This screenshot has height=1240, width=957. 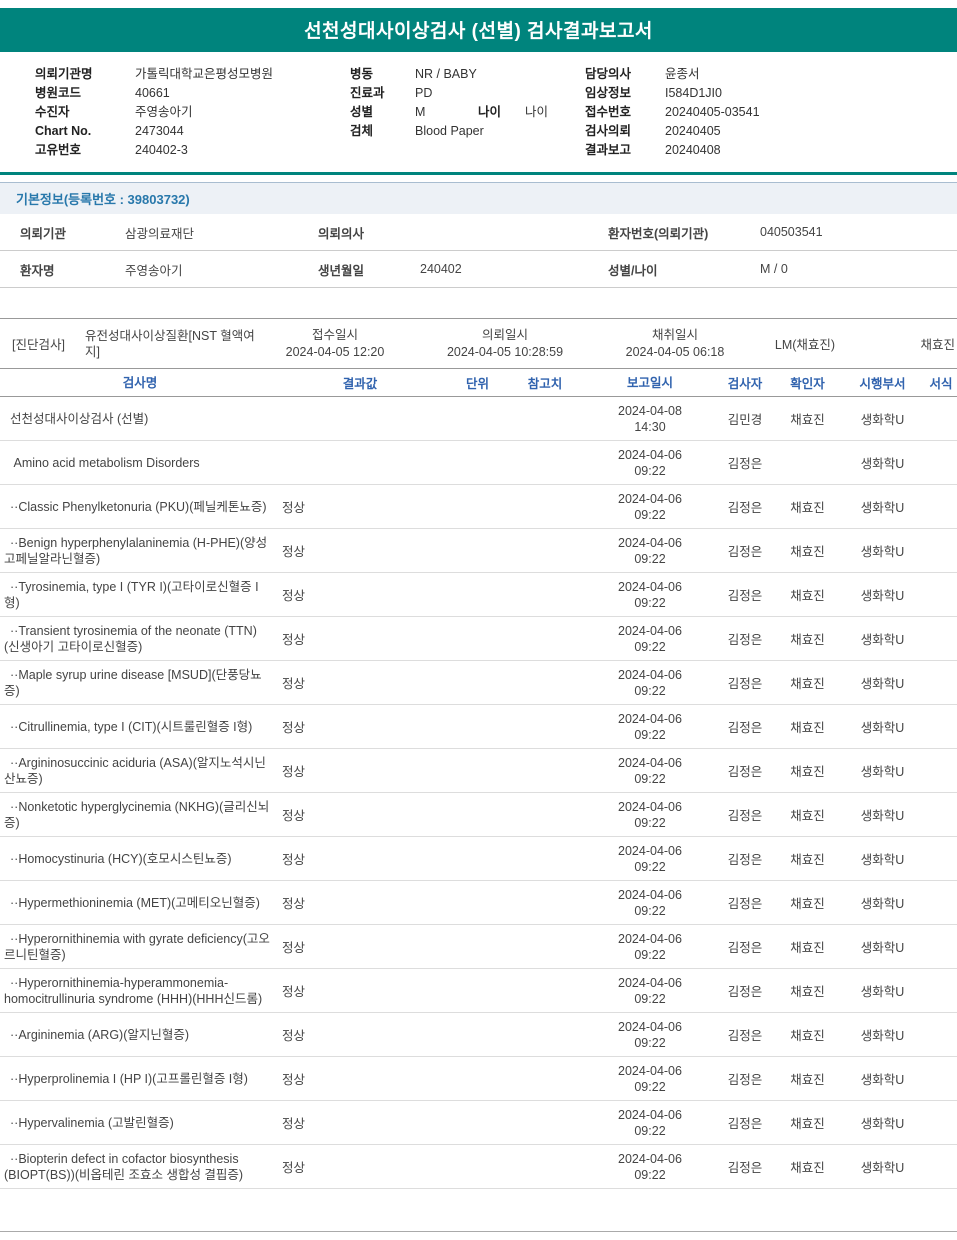 I want to click on column-header-name: 검사명, so click(x=140, y=382).